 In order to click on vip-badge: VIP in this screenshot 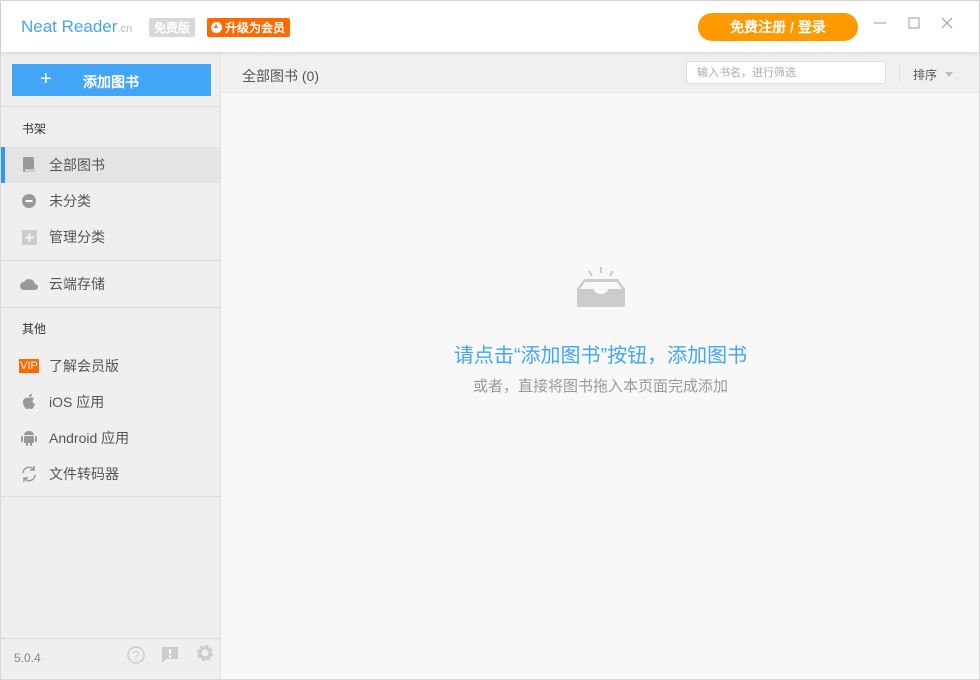, I will do `click(29, 366)`.